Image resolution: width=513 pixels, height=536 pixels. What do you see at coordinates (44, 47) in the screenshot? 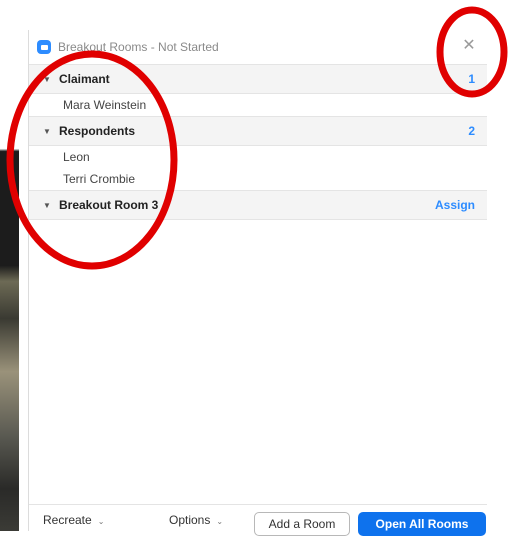
I see `zoom-app-icon` at bounding box center [44, 47].